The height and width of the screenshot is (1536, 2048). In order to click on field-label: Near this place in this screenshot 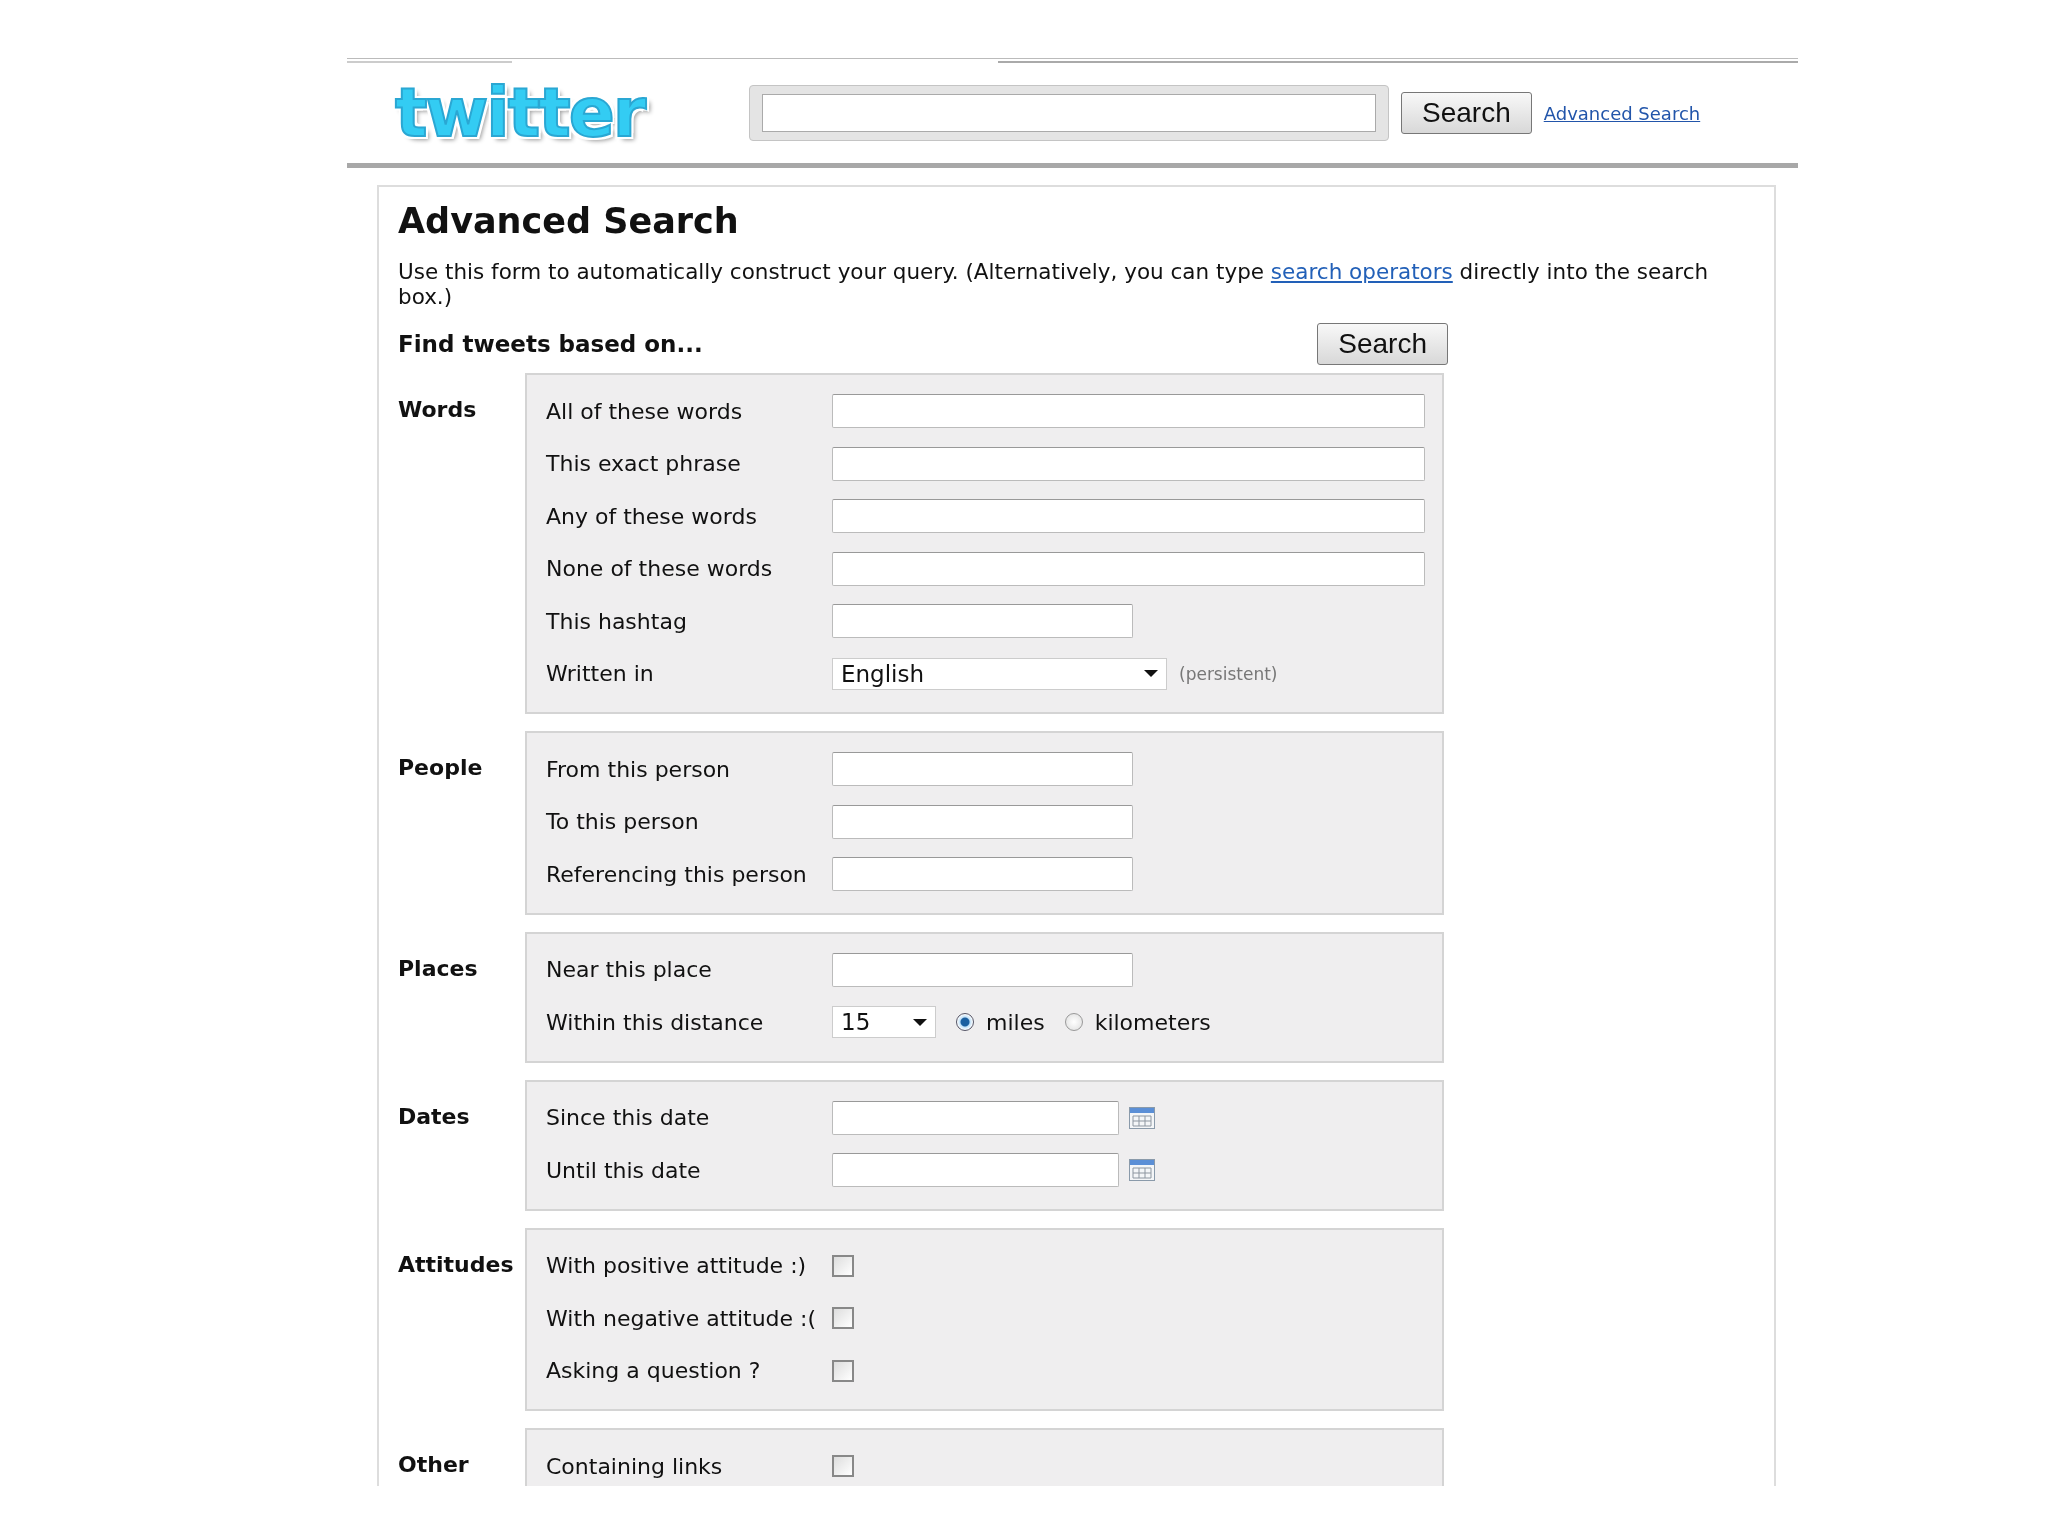, I will do `click(629, 970)`.